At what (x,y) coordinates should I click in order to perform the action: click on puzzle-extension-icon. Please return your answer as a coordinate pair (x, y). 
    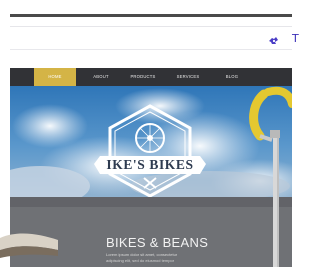
    Looking at the image, I should click on (273, 38).